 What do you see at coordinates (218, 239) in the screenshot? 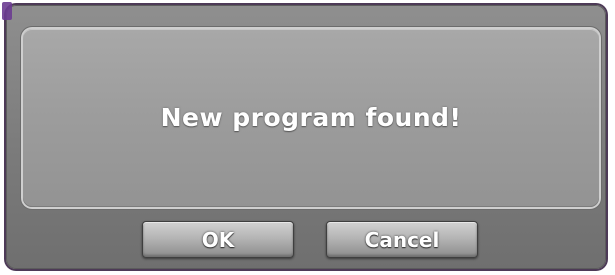
I see `ok-button: OK` at bounding box center [218, 239].